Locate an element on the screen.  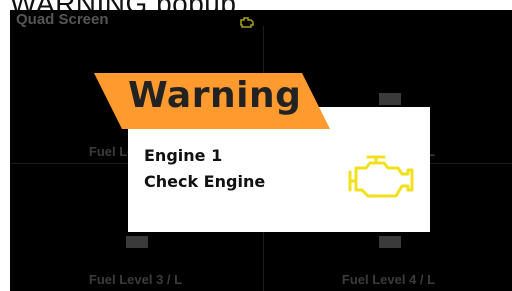
warning-banner: Warning is located at coordinates (212, 101).